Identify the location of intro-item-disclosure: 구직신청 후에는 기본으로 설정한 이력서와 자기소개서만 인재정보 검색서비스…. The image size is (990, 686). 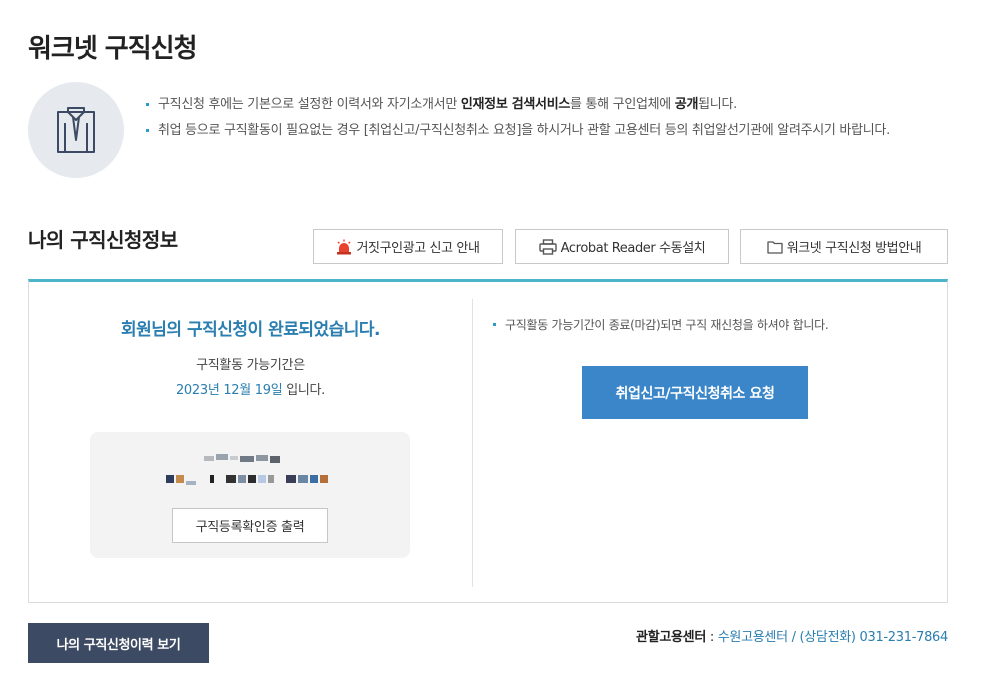
(551, 105).